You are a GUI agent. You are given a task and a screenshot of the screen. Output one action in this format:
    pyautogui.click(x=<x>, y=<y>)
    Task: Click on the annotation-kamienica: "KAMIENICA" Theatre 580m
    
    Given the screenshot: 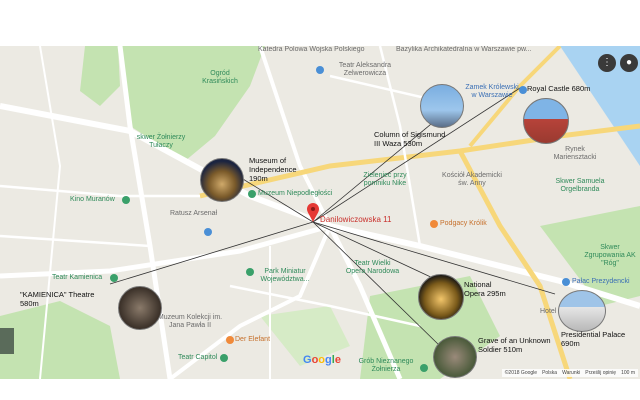 What is the action you would take?
    pyautogui.click(x=57, y=299)
    